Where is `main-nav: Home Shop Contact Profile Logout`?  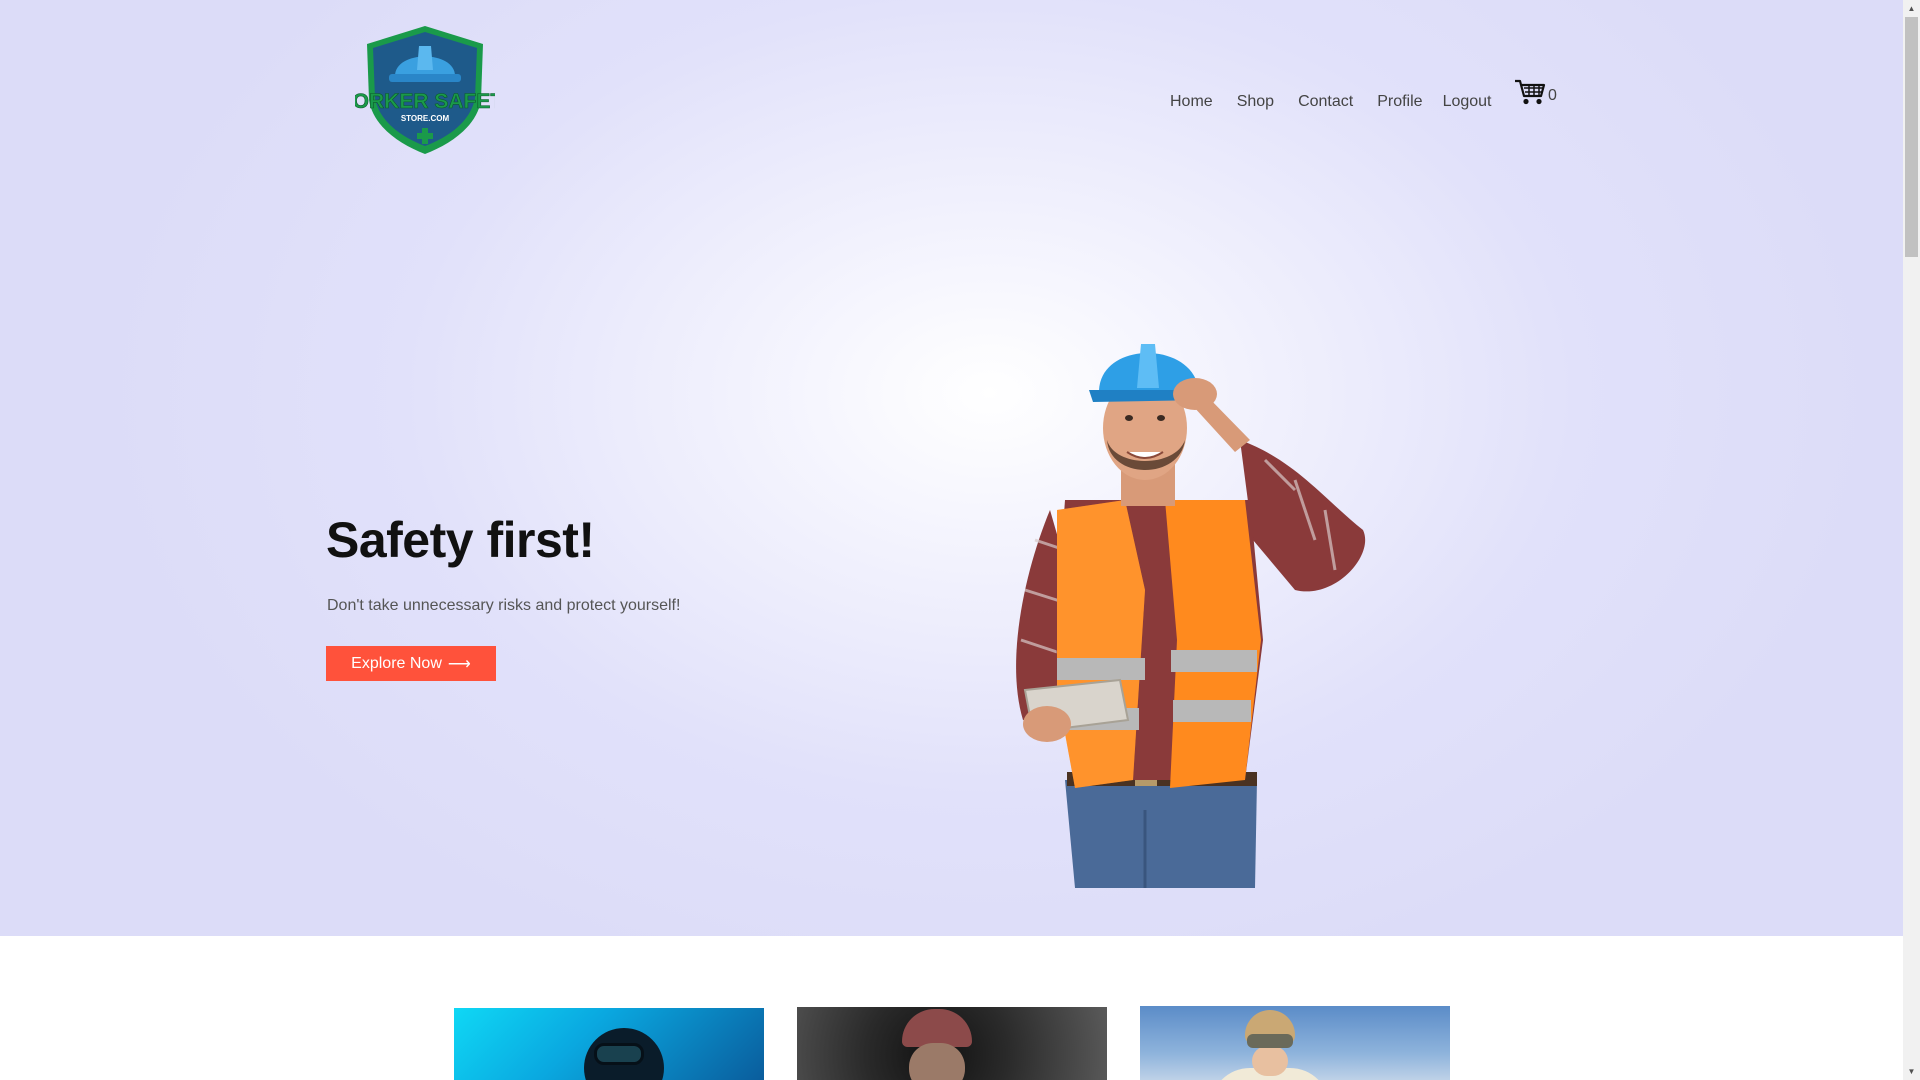
main-nav: Home Shop Contact Profile Logout is located at coordinates (1331, 102).